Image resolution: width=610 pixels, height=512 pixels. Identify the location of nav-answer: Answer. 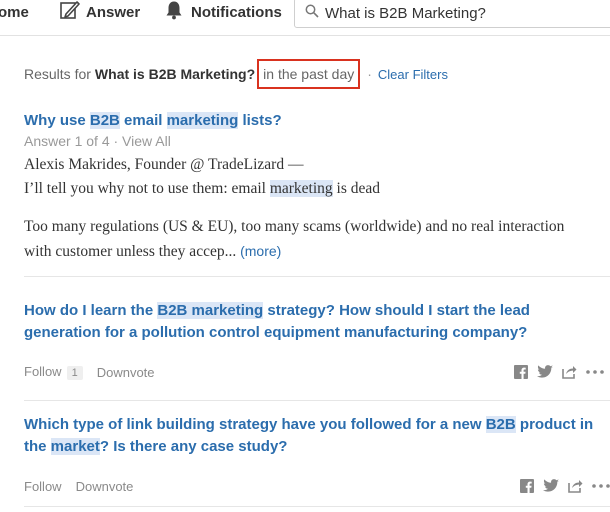
(100, 12).